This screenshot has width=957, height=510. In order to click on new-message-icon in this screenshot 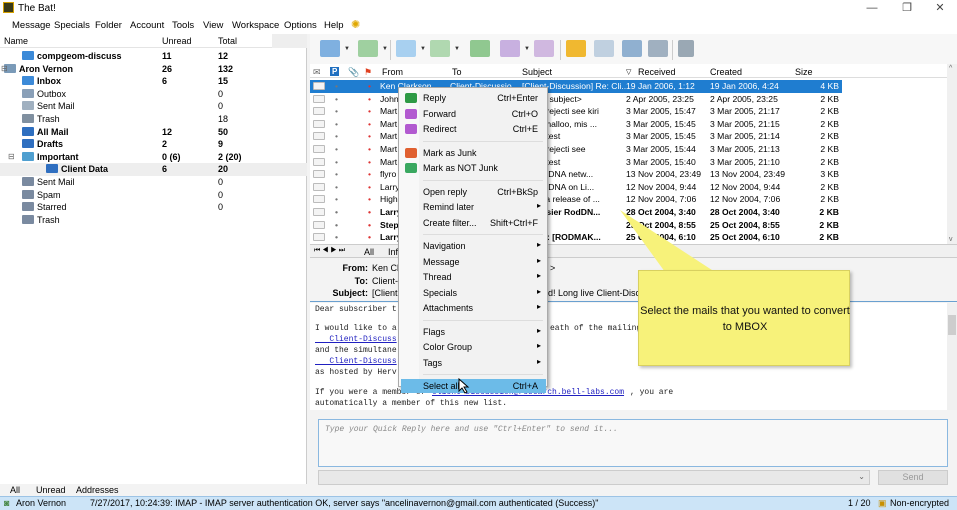, I will do `click(406, 48)`.